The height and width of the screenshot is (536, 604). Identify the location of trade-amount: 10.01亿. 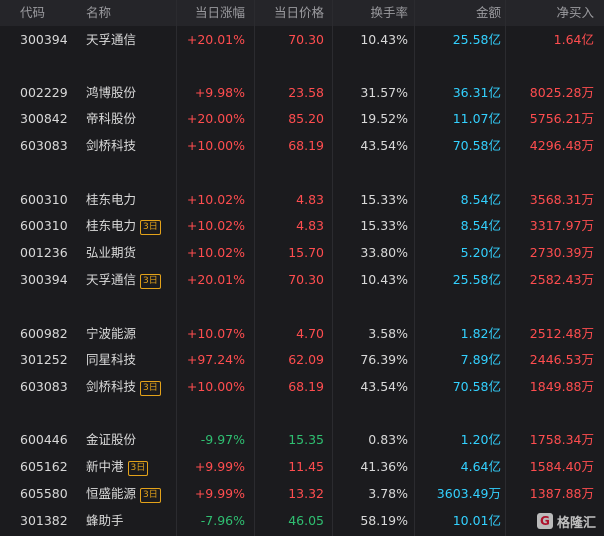
(476, 520).